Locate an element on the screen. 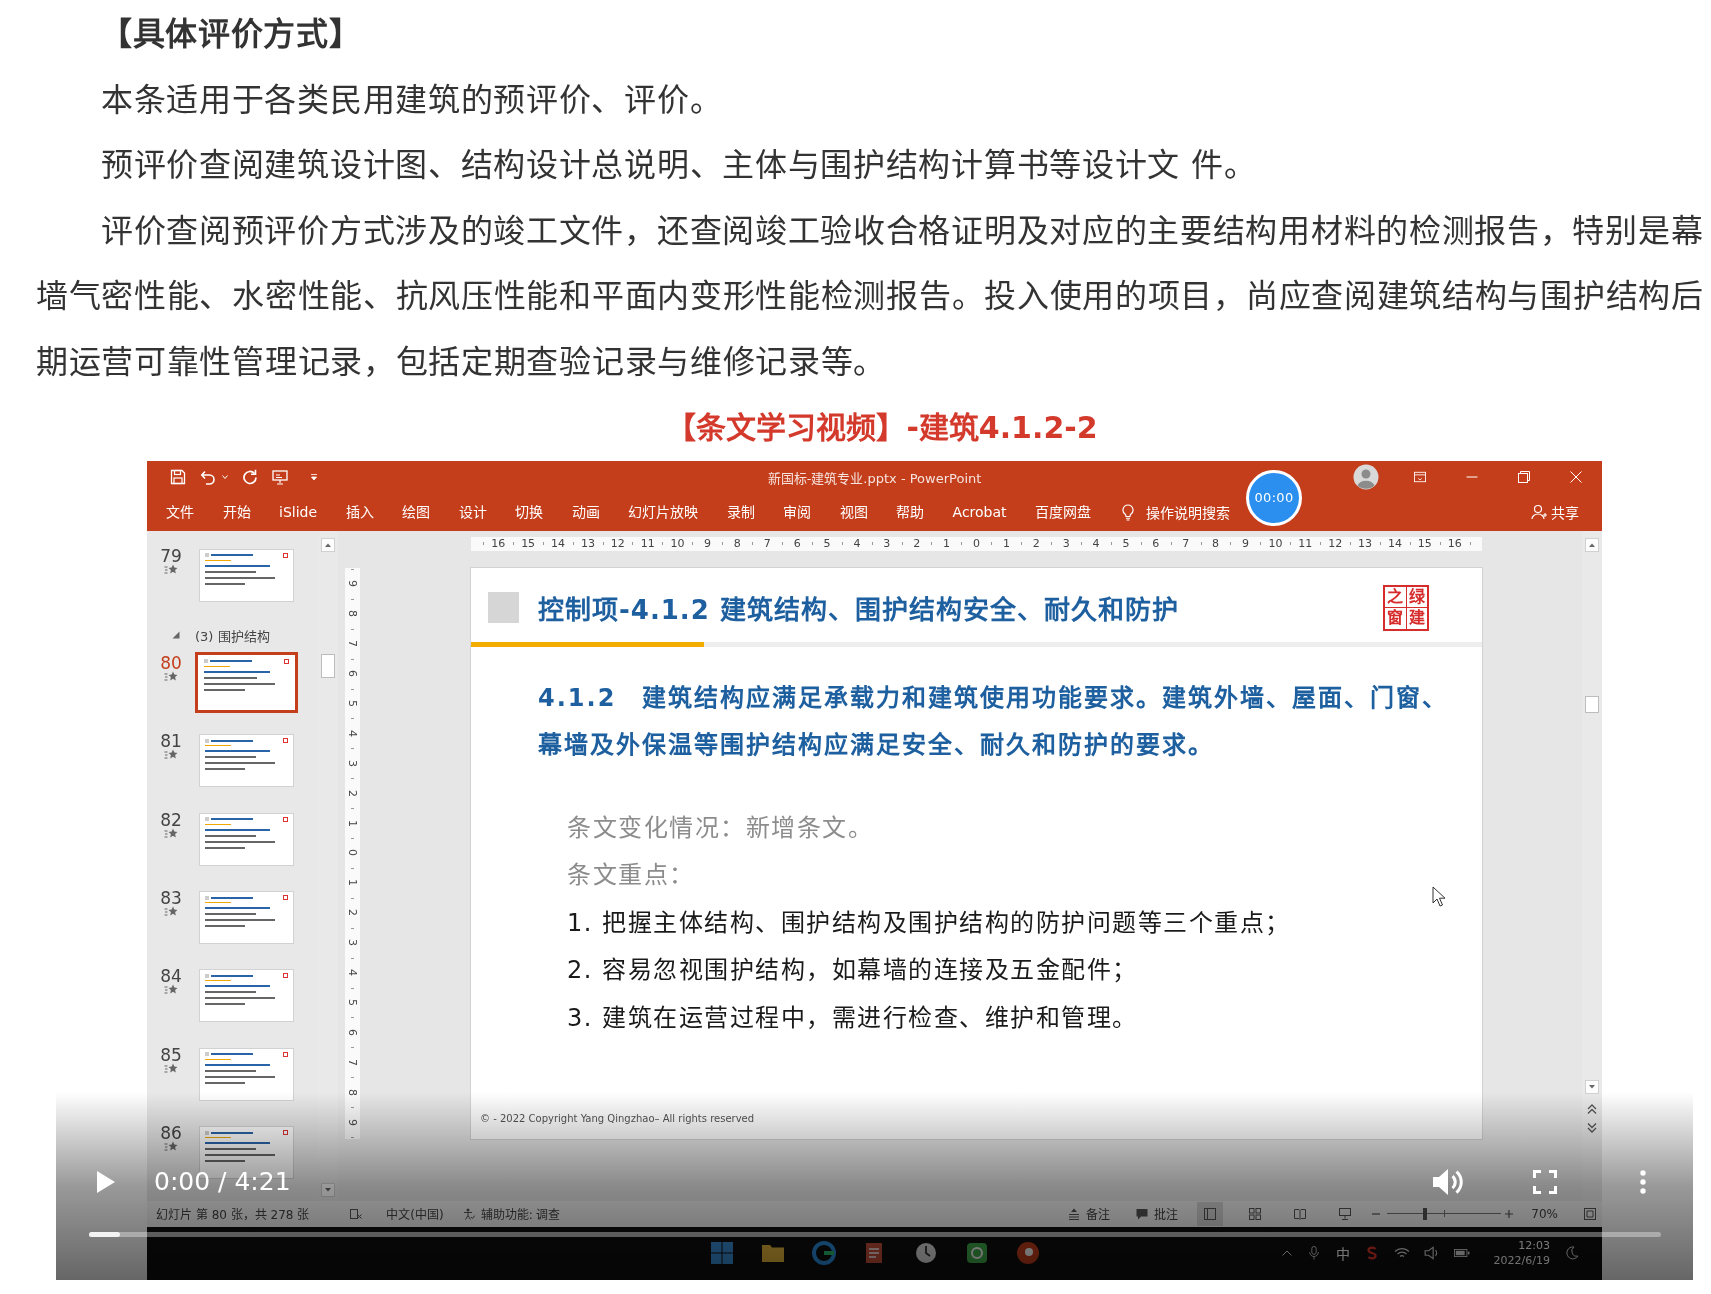 This screenshot has height=1294, width=1711. ribbon-options-icon is located at coordinates (1420, 477).